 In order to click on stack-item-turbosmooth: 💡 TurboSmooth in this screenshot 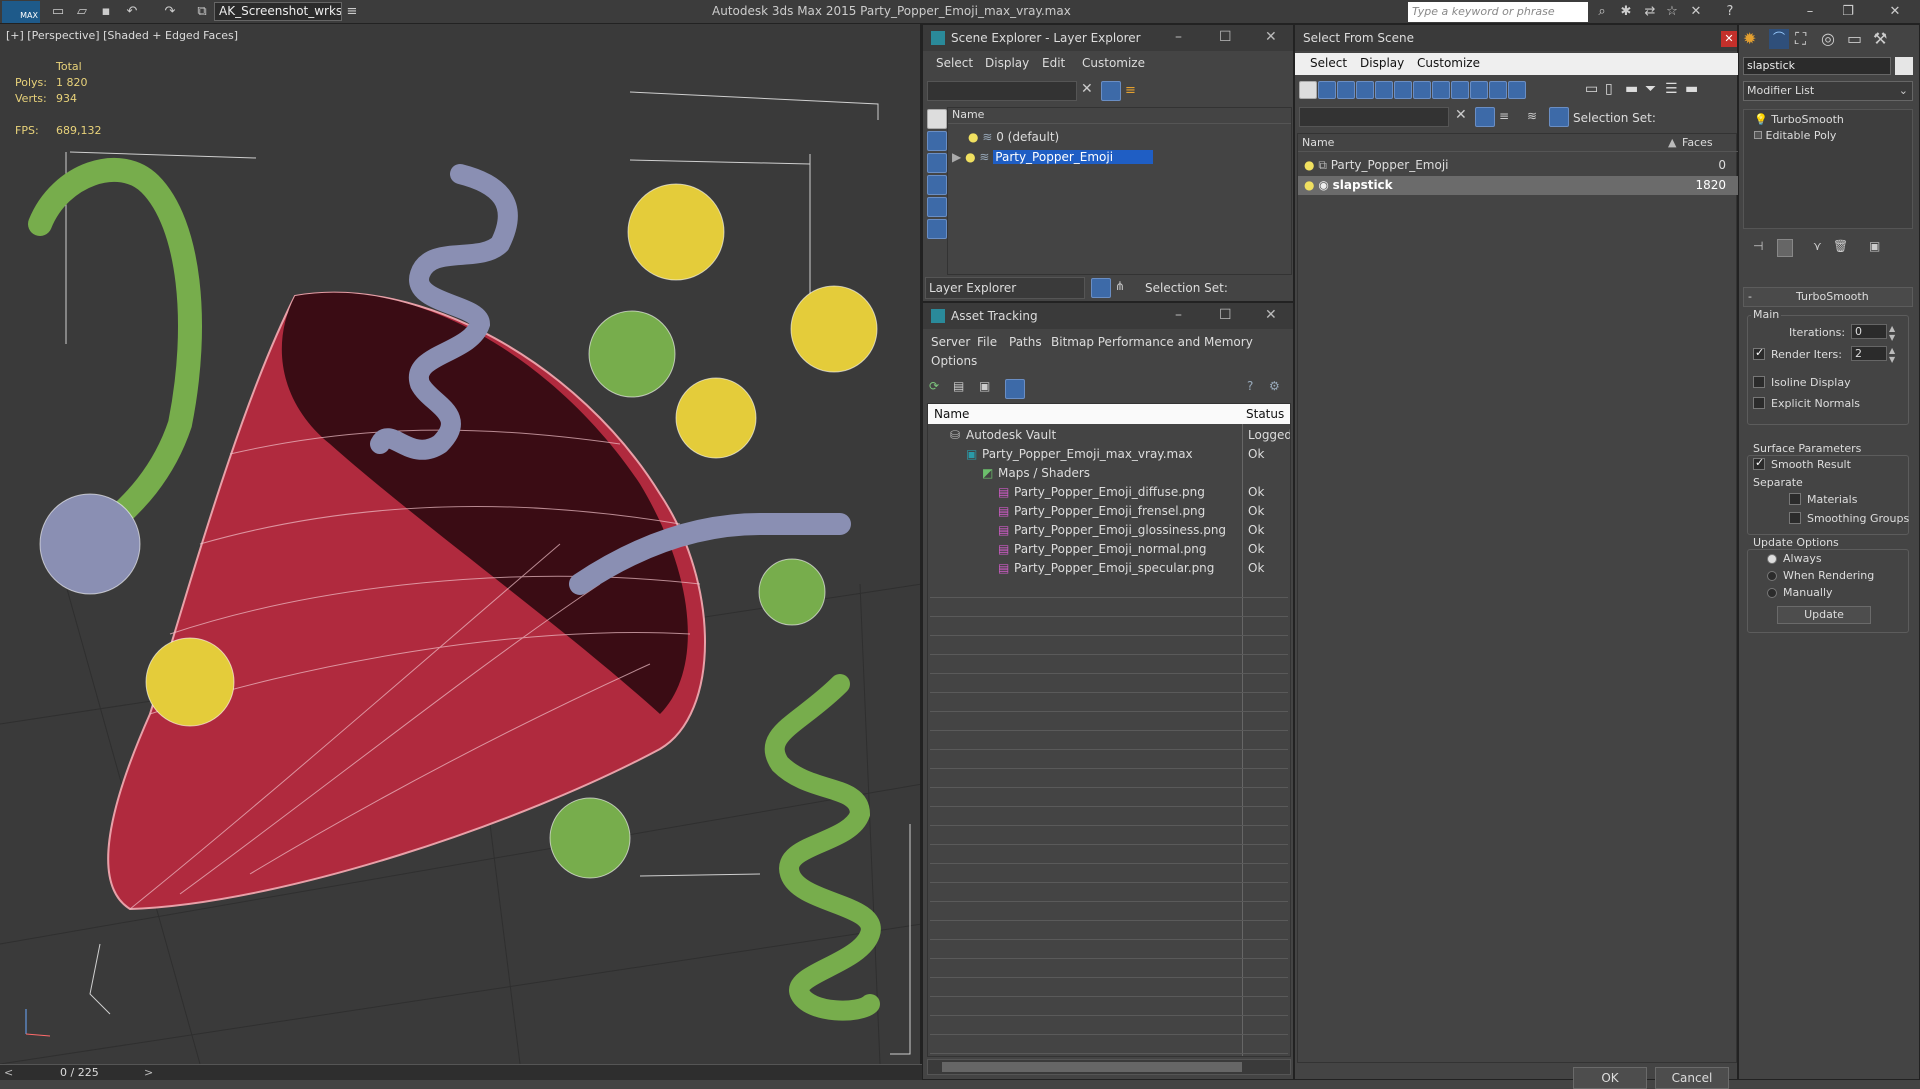, I will do `click(1799, 119)`.